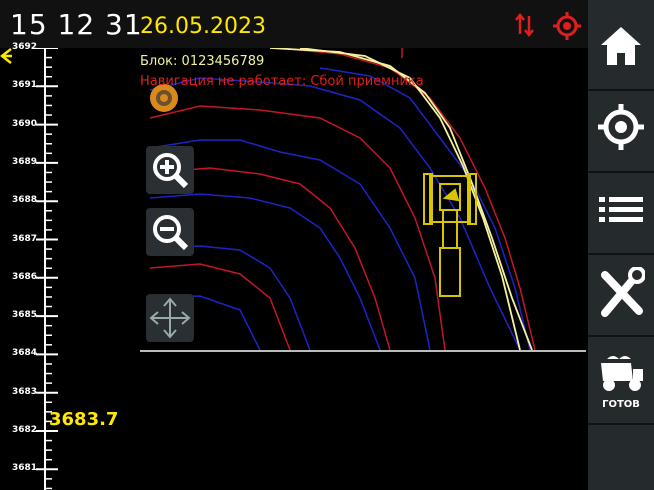 The width and height of the screenshot is (654, 490). I want to click on ruler-tick-label: 3692, so click(25, 47).